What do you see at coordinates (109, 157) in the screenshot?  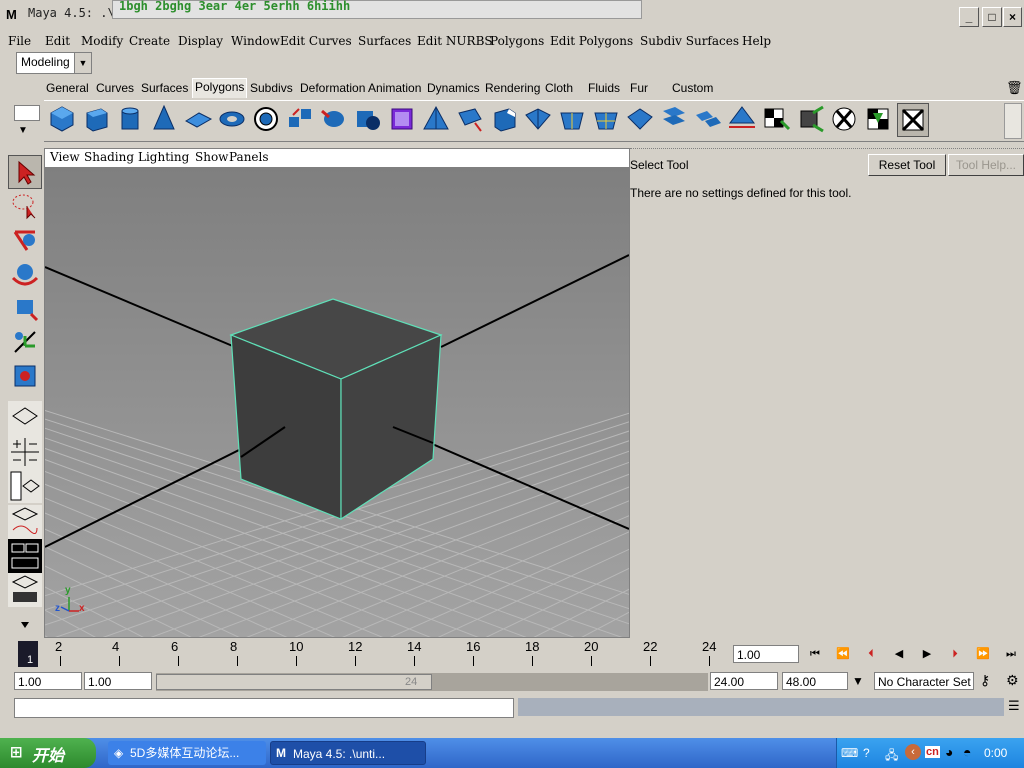 I see `viewport-menu-shading: Shading` at bounding box center [109, 157].